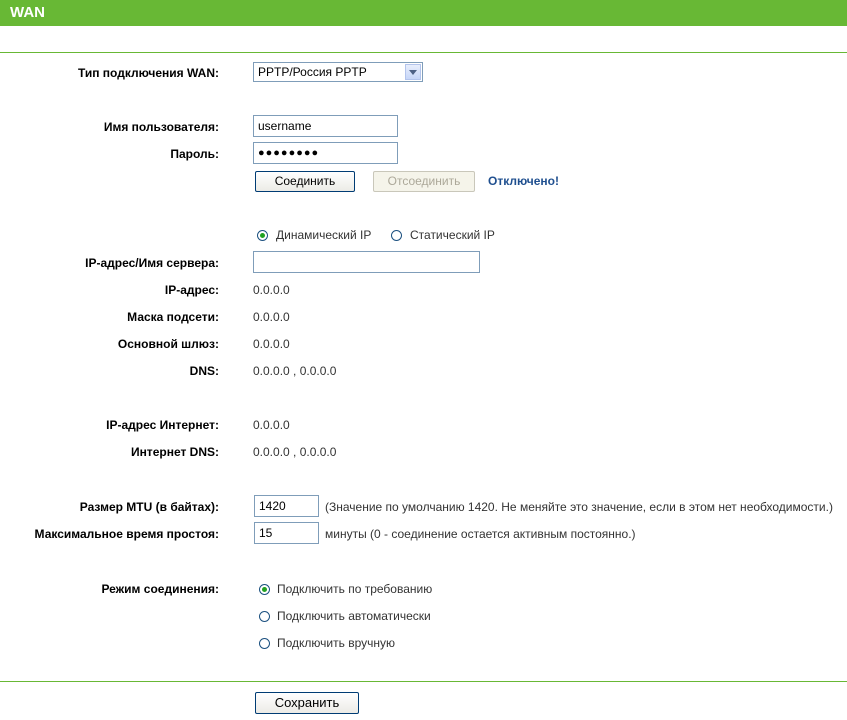 This screenshot has width=847, height=720. What do you see at coordinates (173, 317) in the screenshot?
I see `subnet-mask-label: Маска подсети:` at bounding box center [173, 317].